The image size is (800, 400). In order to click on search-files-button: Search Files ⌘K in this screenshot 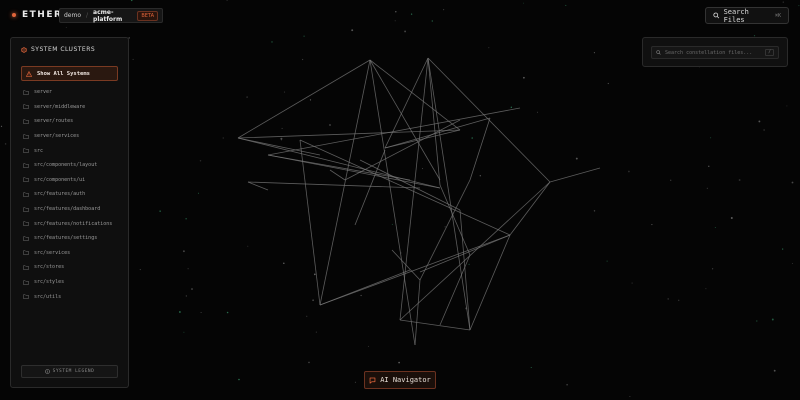, I will do `click(747, 15)`.